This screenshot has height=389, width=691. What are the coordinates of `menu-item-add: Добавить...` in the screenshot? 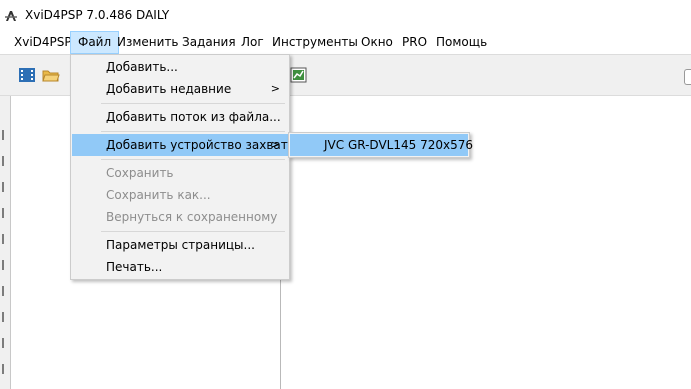 It's located at (180, 67).